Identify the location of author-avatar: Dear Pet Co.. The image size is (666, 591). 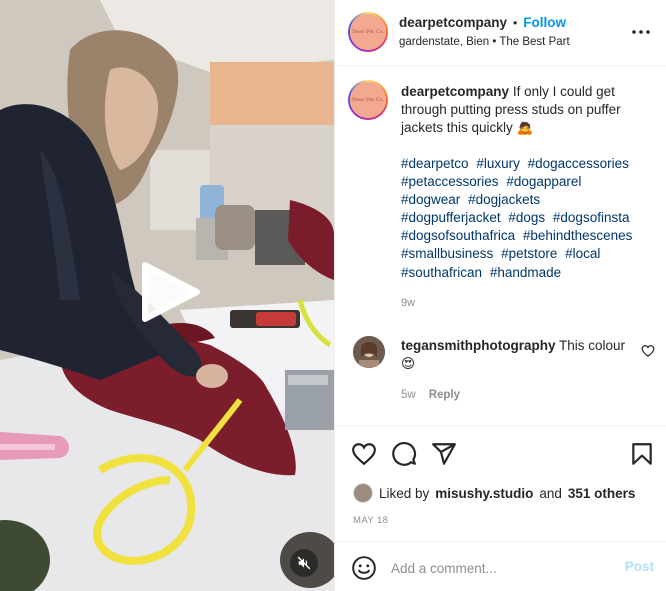
(368, 32).